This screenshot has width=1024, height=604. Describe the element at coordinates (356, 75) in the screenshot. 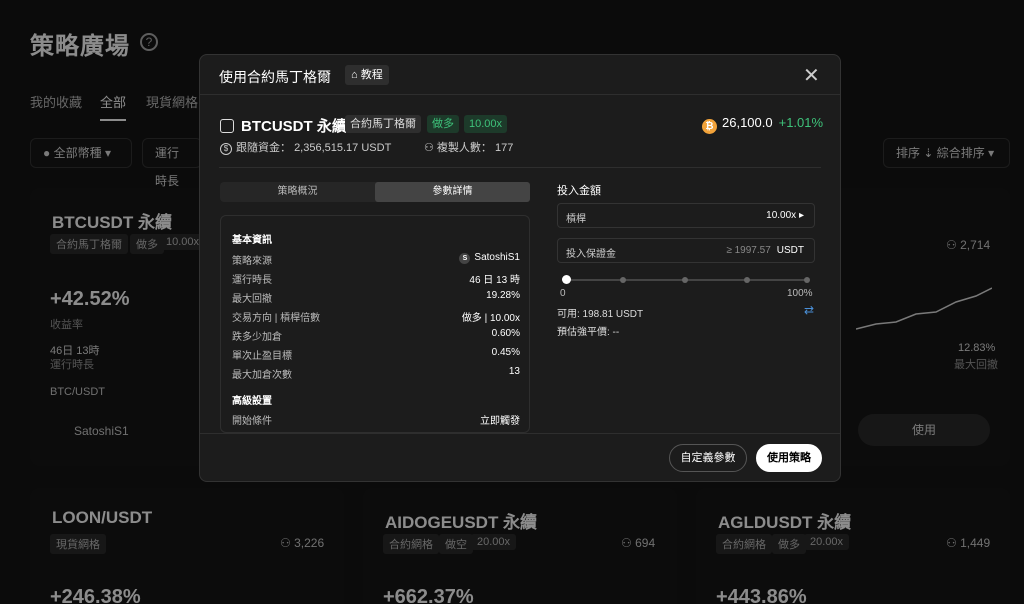

I see `graduation-icon: ⌂` at that location.